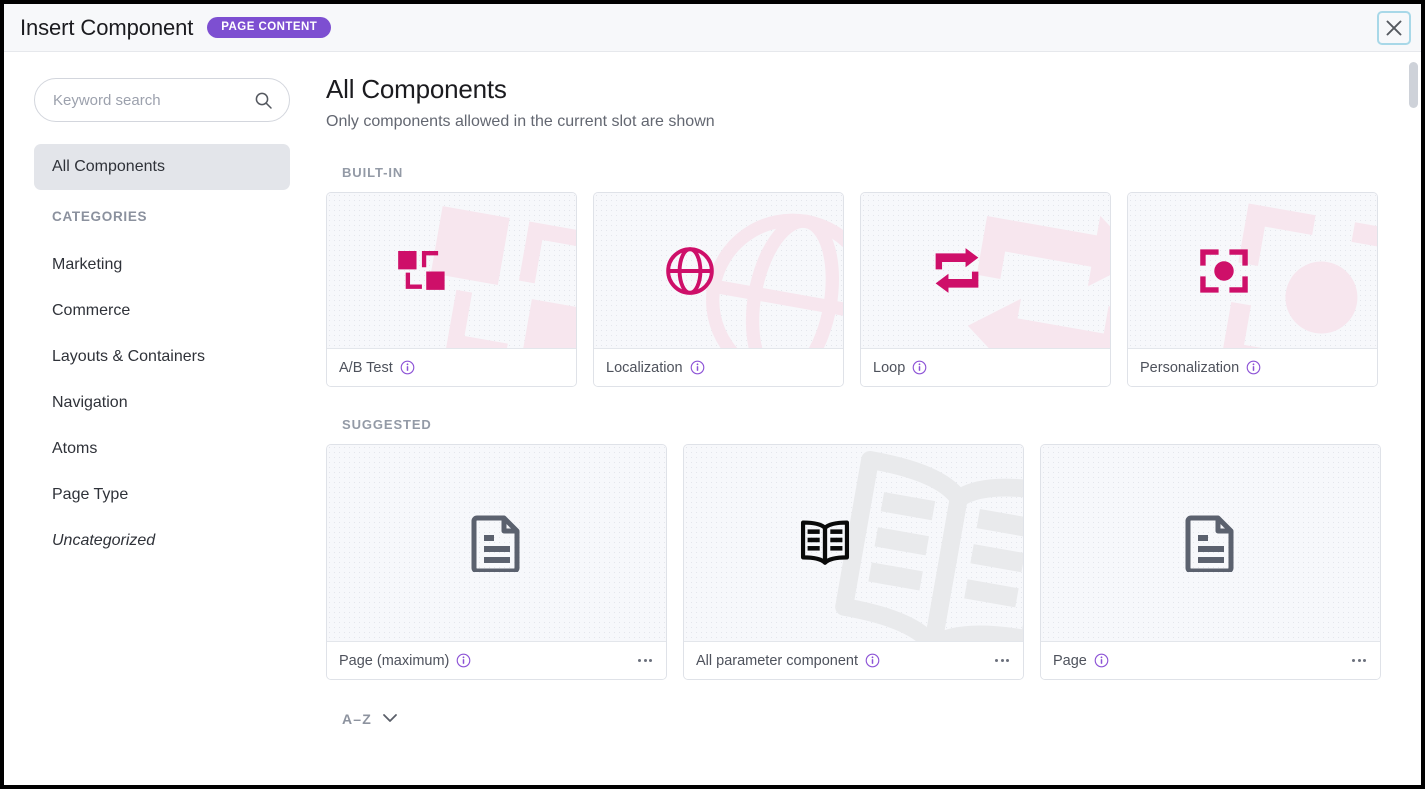  Describe the element at coordinates (690, 271) in the screenshot. I see `globe-icon` at that location.